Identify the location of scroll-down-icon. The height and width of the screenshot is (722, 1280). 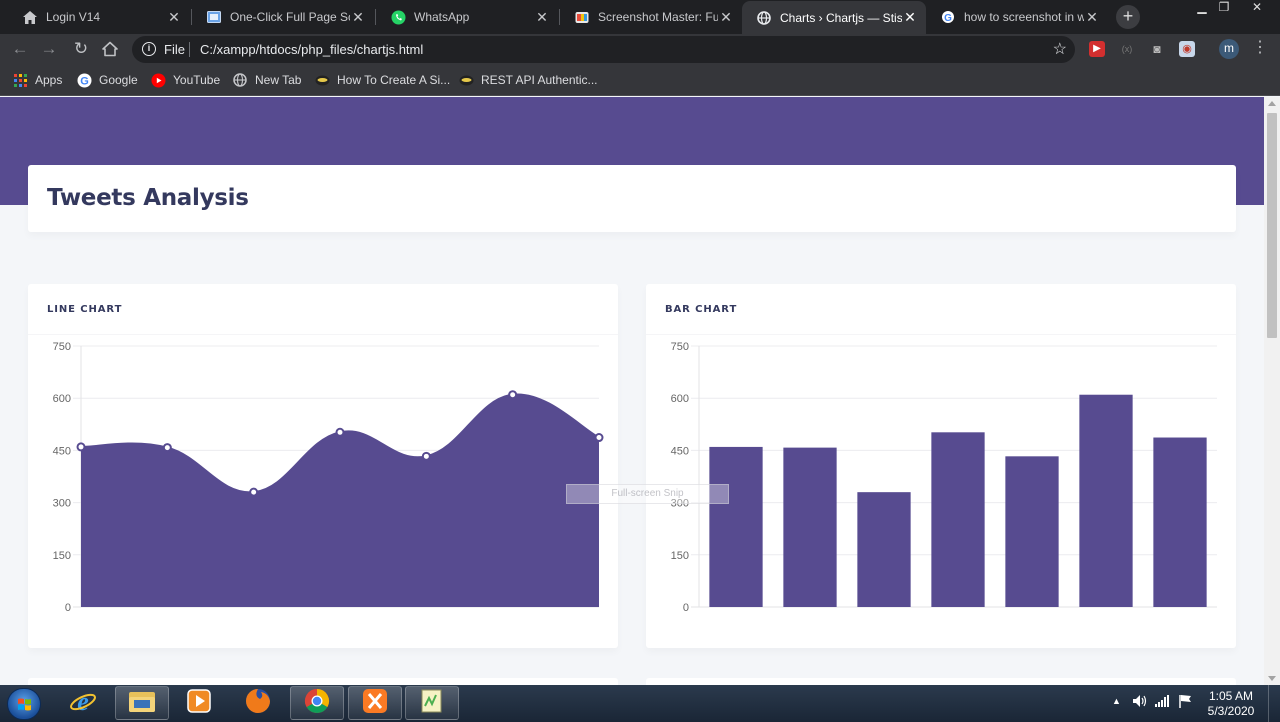
(1272, 678).